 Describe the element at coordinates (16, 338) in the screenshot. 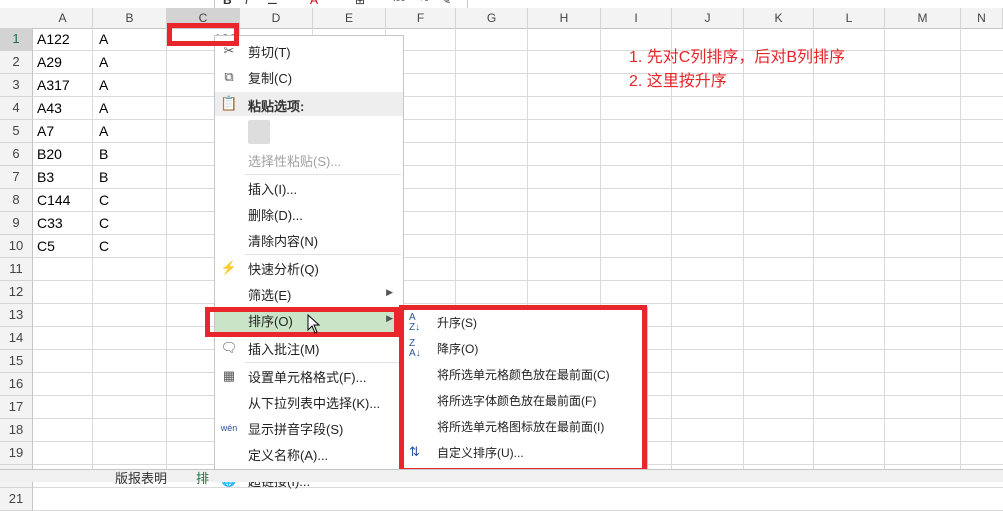

I see `row-header-14: 14` at that location.